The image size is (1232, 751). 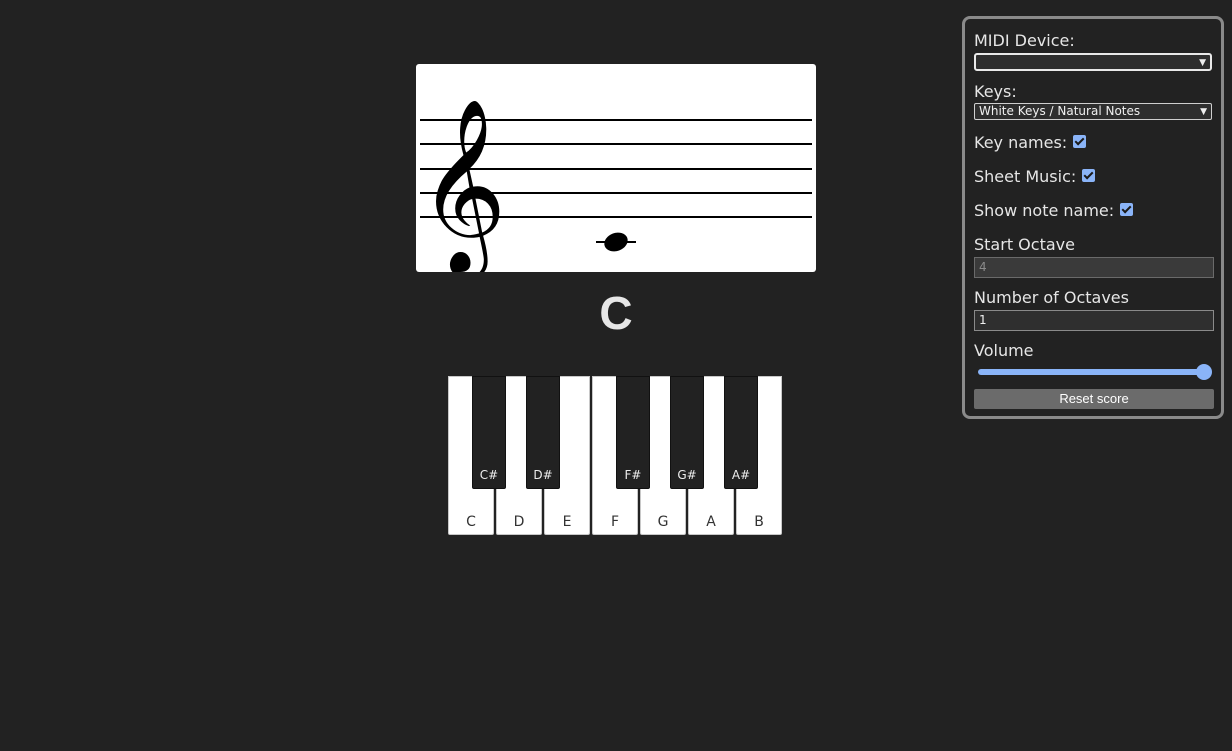 What do you see at coordinates (1089, 175) in the screenshot?
I see `sheet-music-checkbox` at bounding box center [1089, 175].